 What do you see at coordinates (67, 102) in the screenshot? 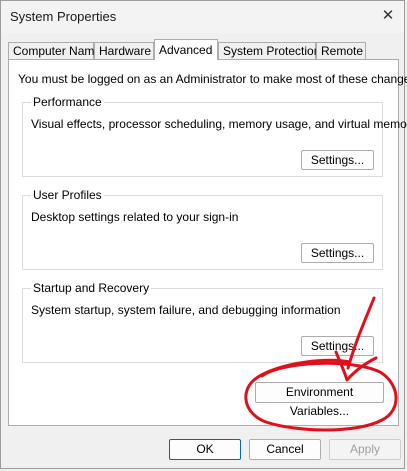
I see `performance-label: Performance` at bounding box center [67, 102].